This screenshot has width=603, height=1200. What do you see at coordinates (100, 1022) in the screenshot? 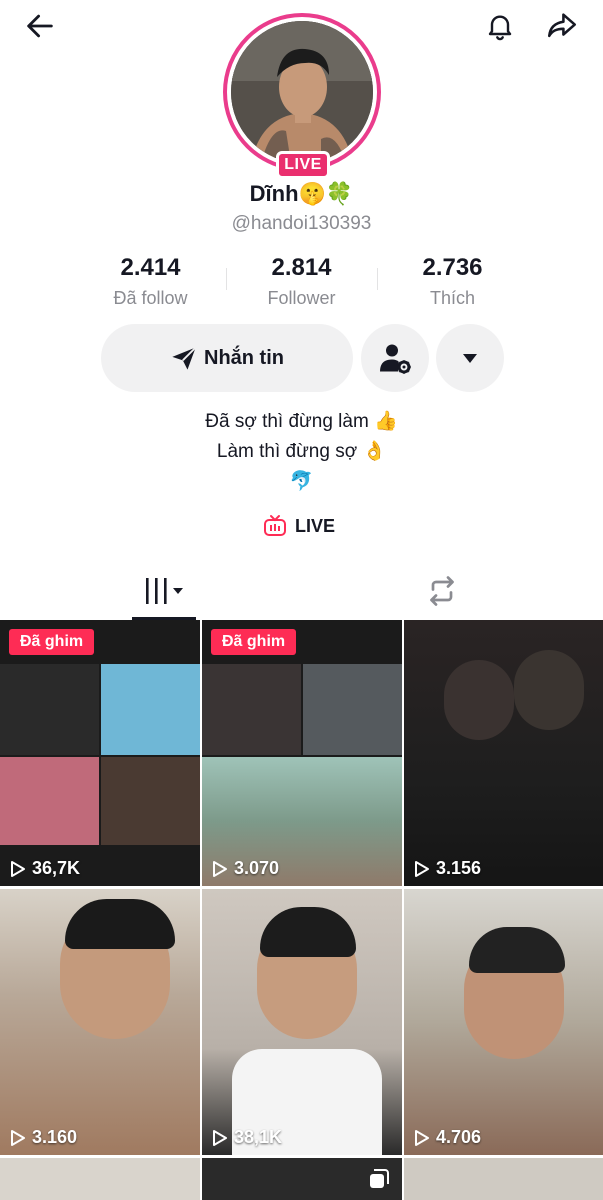
I see `video-thumbnail: 3.160` at bounding box center [100, 1022].